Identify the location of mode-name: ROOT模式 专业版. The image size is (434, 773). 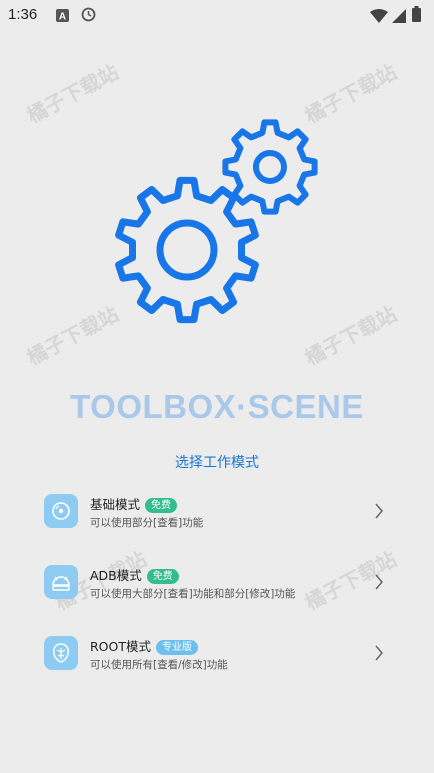
(144, 645).